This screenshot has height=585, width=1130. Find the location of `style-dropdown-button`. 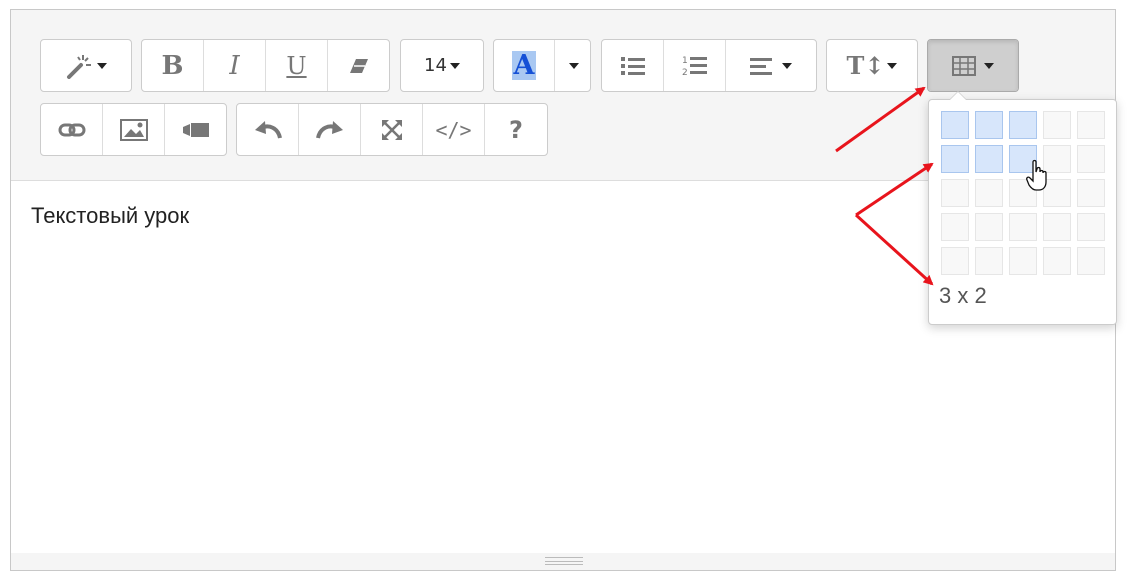

style-dropdown-button is located at coordinates (86, 65).